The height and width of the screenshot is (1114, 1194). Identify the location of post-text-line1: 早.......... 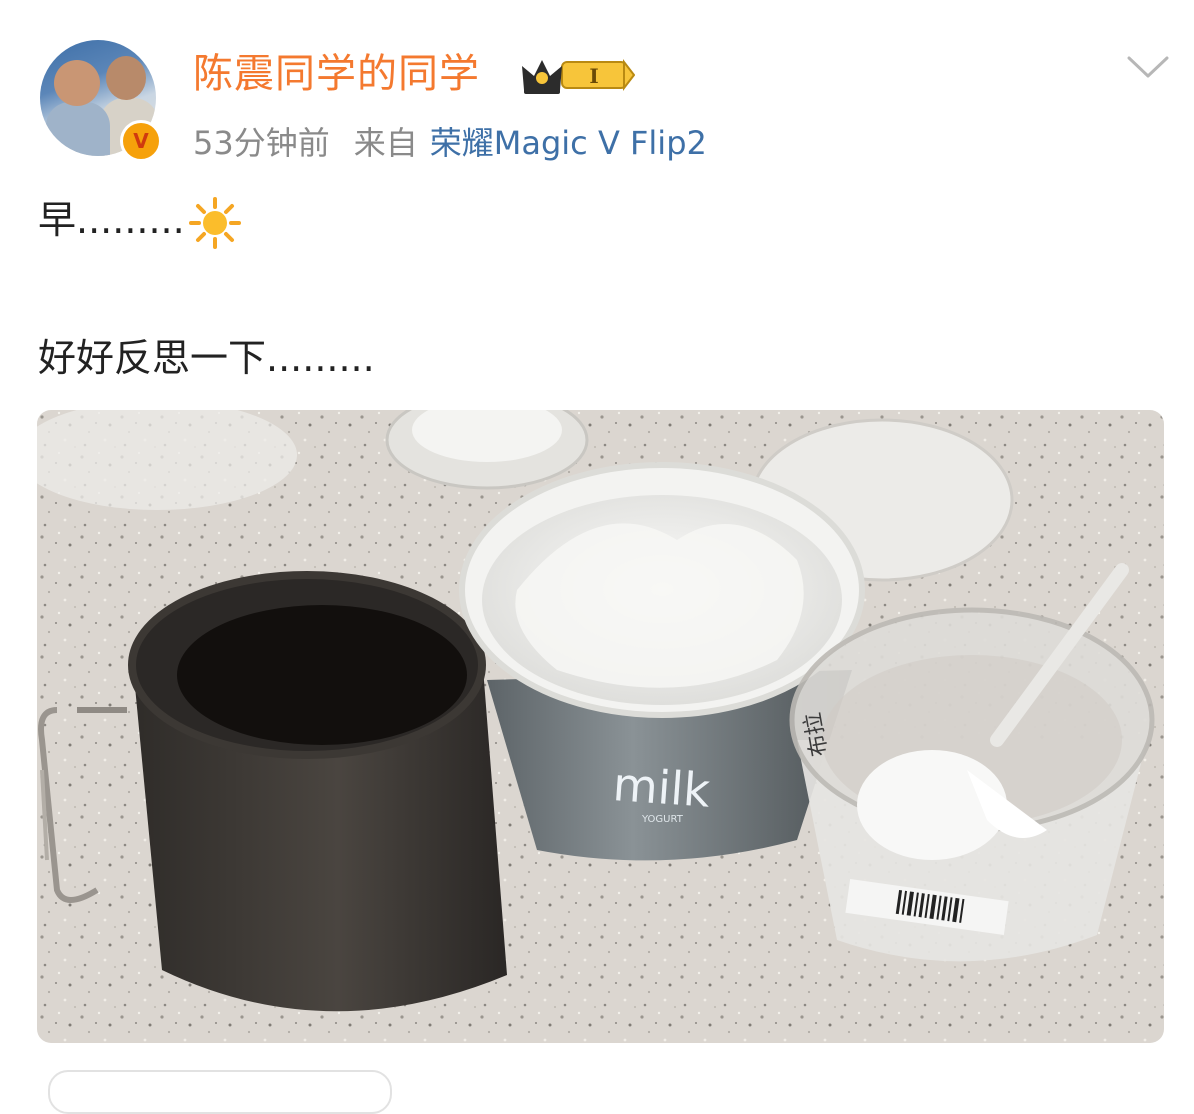
(140, 220).